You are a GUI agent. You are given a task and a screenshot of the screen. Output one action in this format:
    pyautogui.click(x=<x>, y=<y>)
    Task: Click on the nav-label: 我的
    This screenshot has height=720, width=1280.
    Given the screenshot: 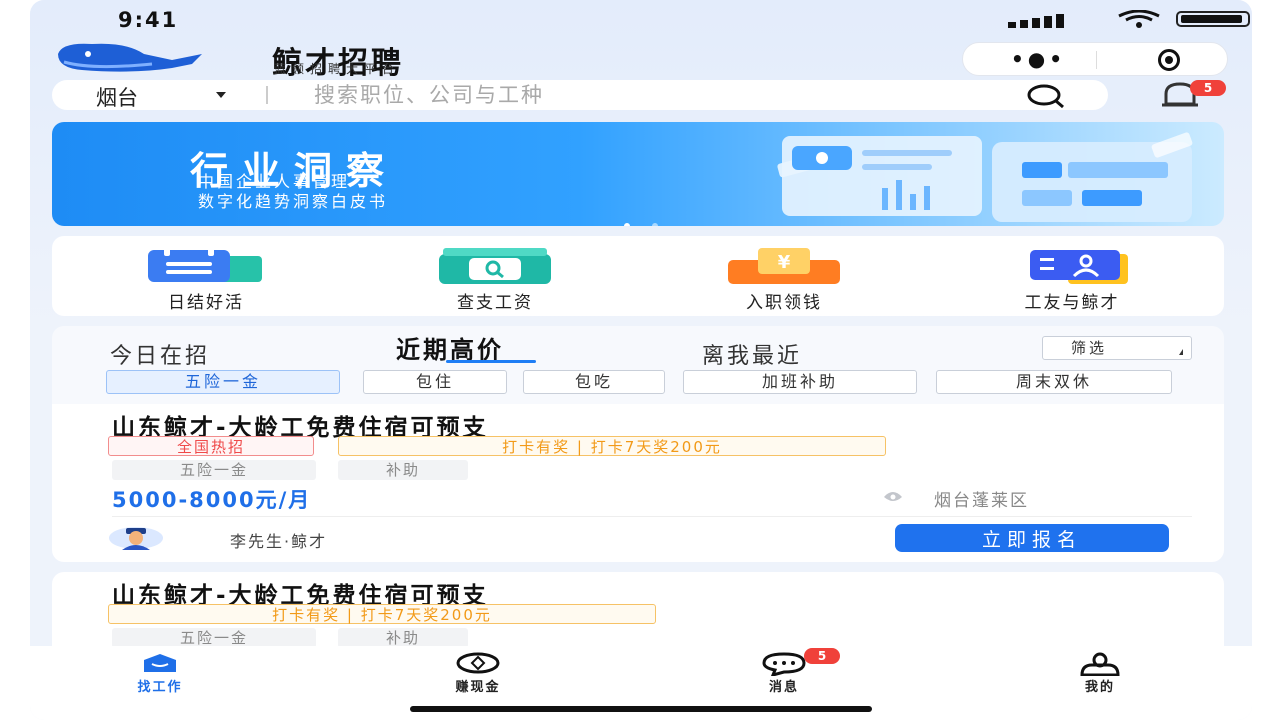 What is the action you would take?
    pyautogui.click(x=1099, y=687)
    